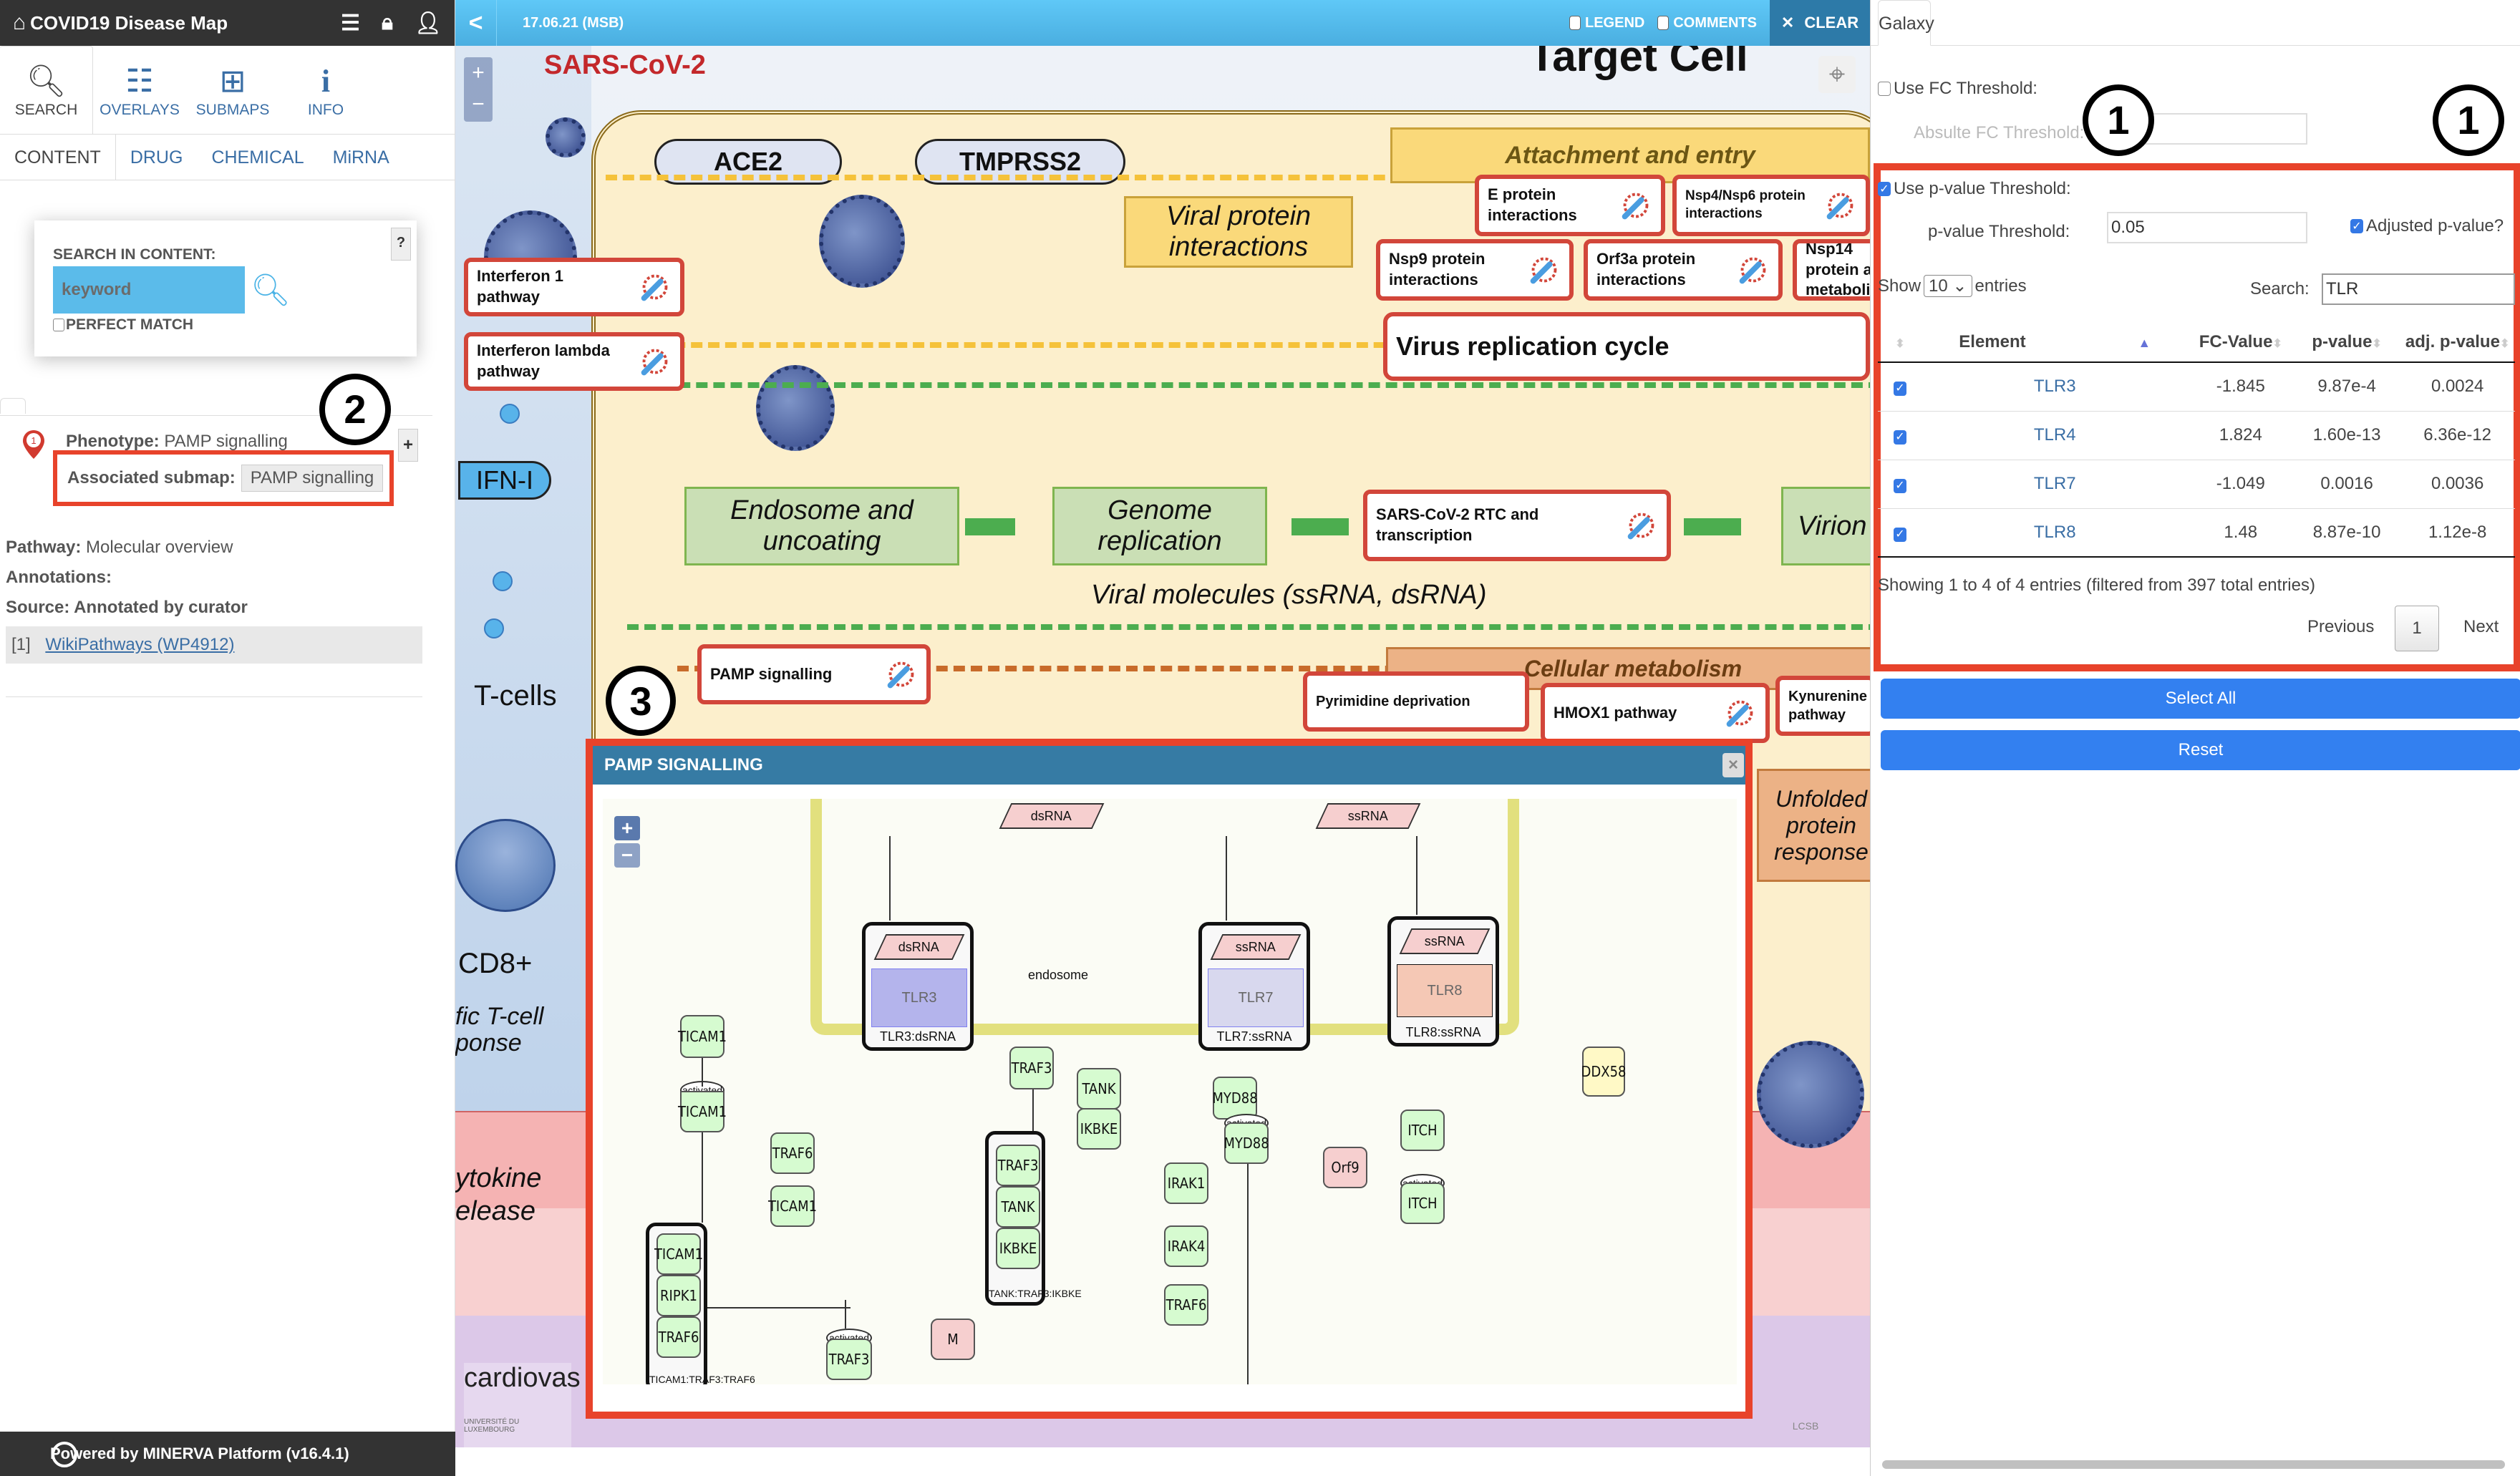 The height and width of the screenshot is (1476, 2520). What do you see at coordinates (1445, 990) in the screenshot?
I see `tlr8-node: TLR8` at bounding box center [1445, 990].